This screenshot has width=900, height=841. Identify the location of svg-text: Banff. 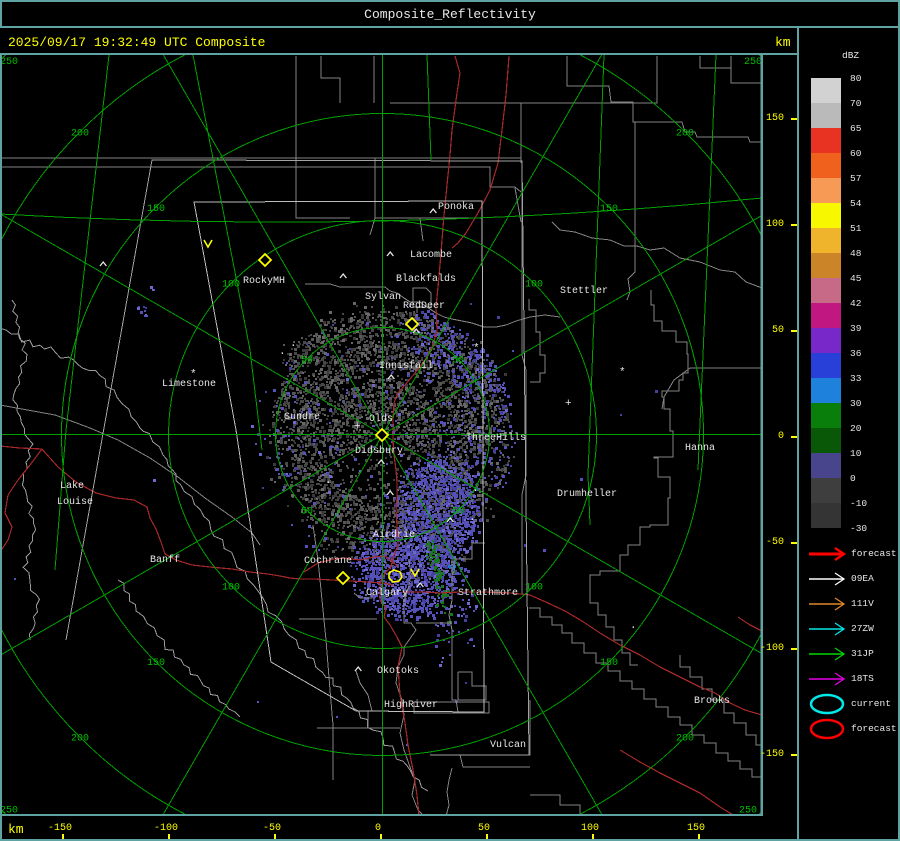
(165, 560).